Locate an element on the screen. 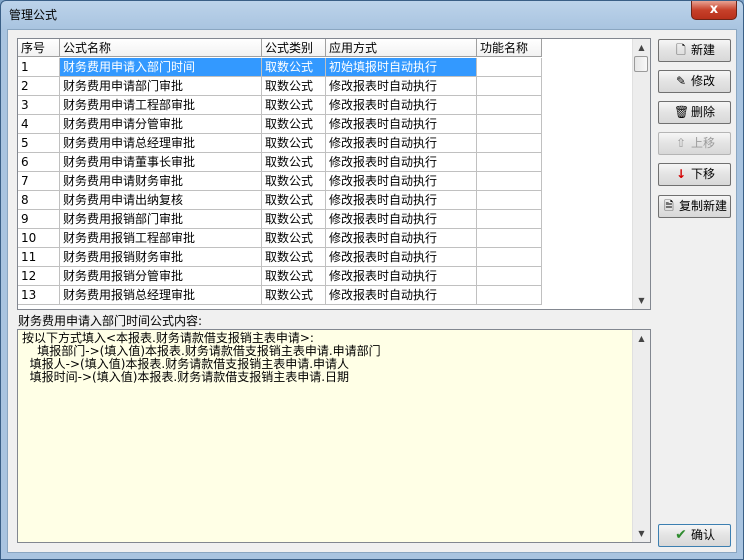  copy-new-button: 🗎 复制新建 is located at coordinates (694, 206).